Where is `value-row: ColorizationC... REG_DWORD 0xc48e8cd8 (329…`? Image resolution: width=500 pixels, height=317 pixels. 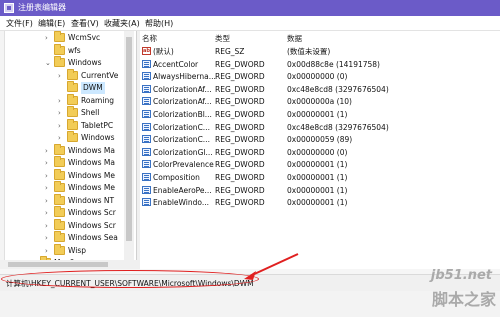 value-row: ColorizationC... REG_DWORD 0xc48e8cd8 (329… is located at coordinates (320, 127).